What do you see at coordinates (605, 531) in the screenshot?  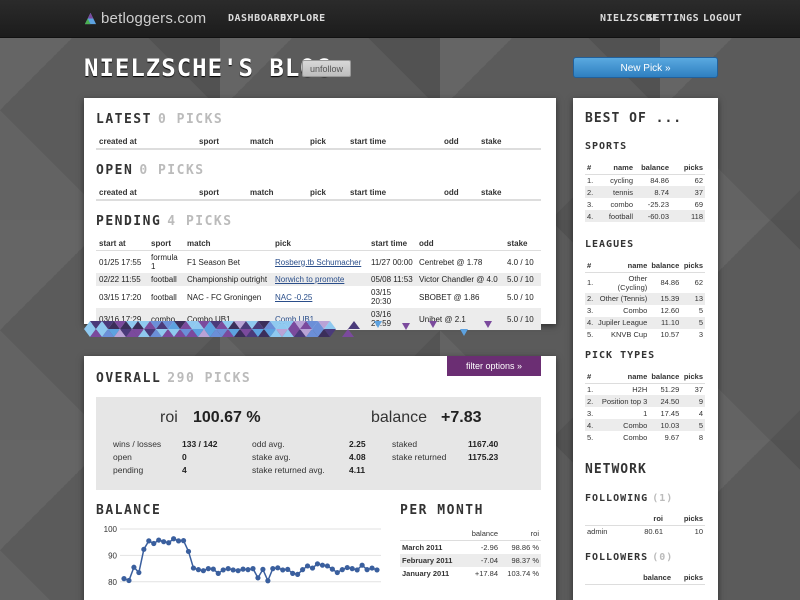 I see `following-user-link: admin` at bounding box center [605, 531].